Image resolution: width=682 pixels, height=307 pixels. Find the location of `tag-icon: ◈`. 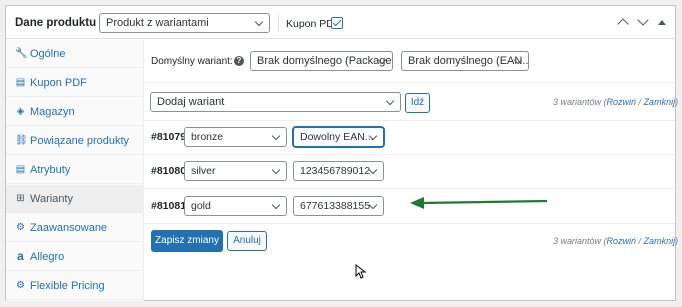

tag-icon: ◈ is located at coordinates (20, 111).